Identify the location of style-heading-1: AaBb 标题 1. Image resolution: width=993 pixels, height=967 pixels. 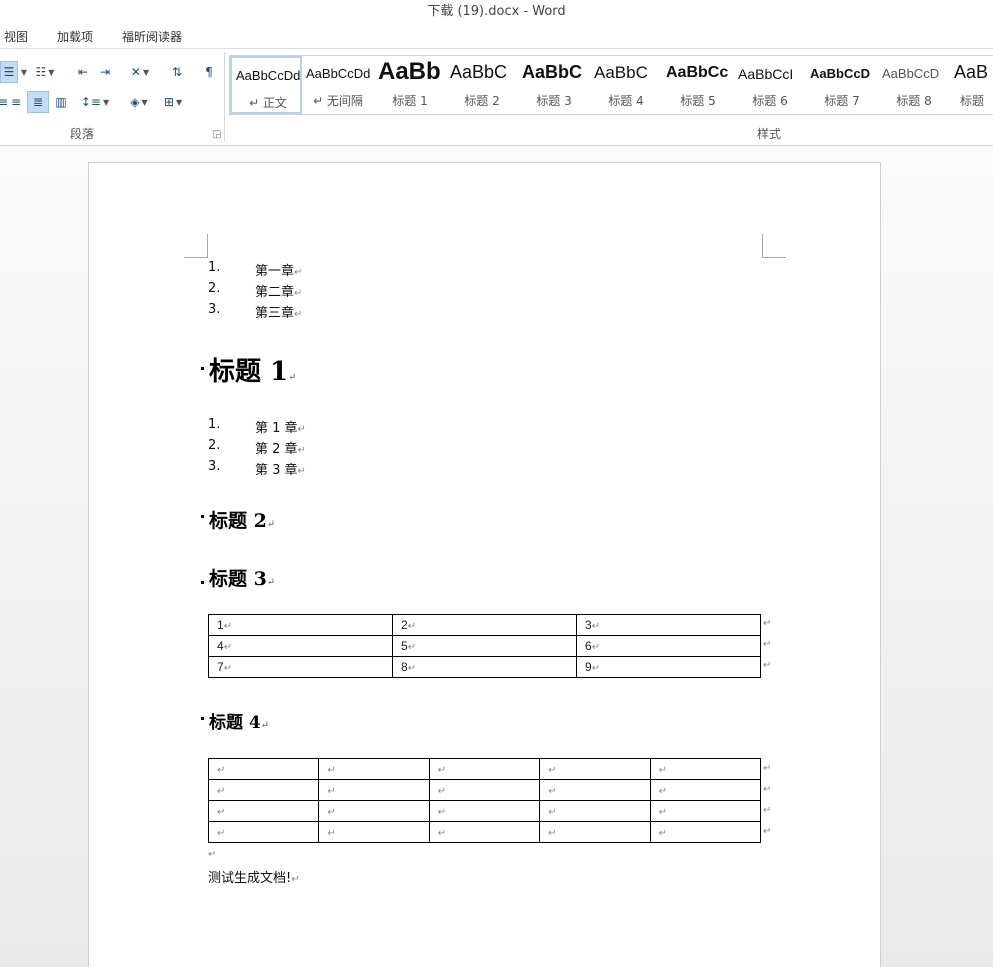
(410, 85).